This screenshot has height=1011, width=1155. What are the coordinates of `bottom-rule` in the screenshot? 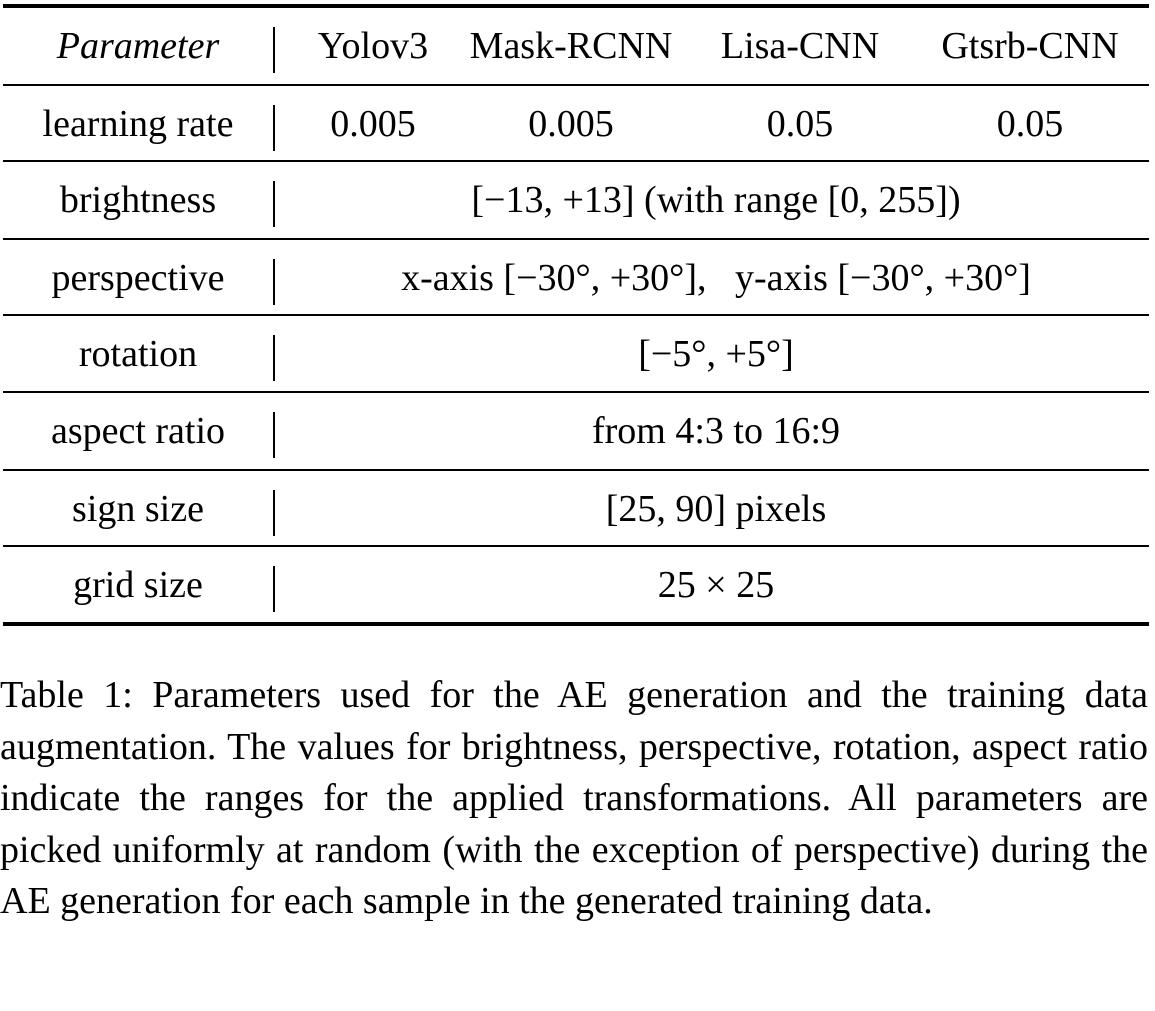 It's located at (576, 624).